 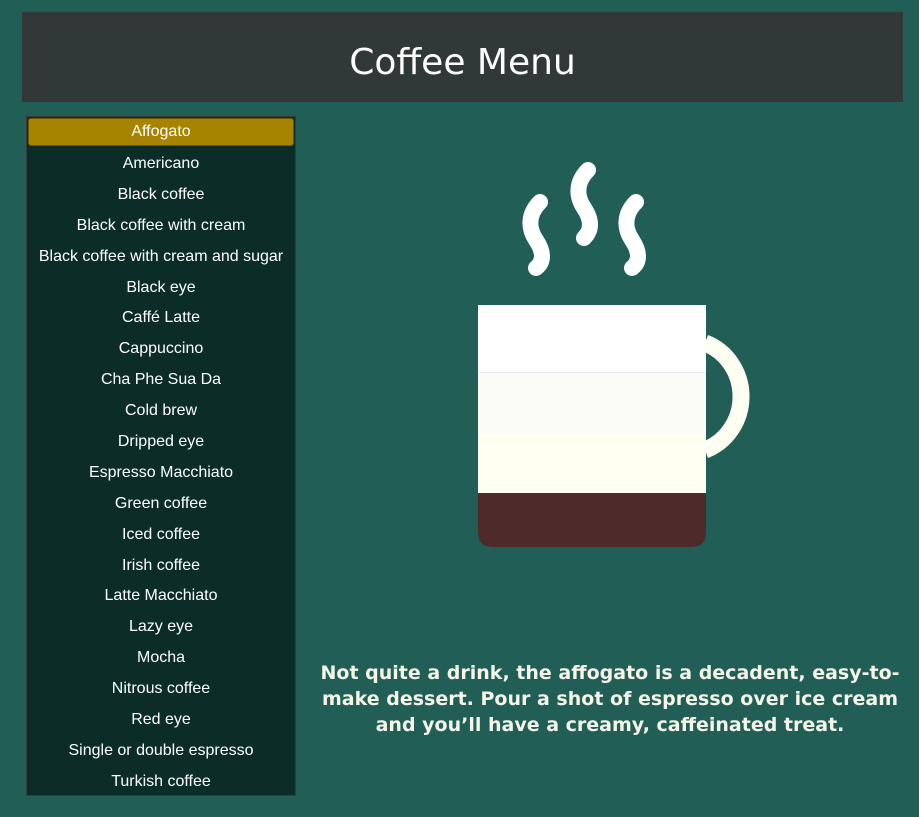 What do you see at coordinates (161, 226) in the screenshot?
I see `menu-item: Black coffee with cream` at bounding box center [161, 226].